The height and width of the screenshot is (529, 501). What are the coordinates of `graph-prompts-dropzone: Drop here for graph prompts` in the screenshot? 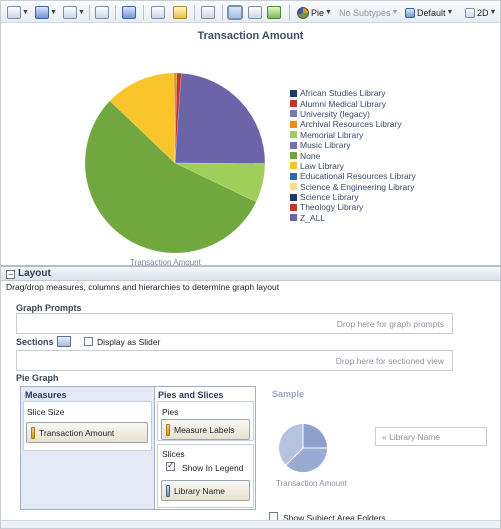 It's located at (234, 323).